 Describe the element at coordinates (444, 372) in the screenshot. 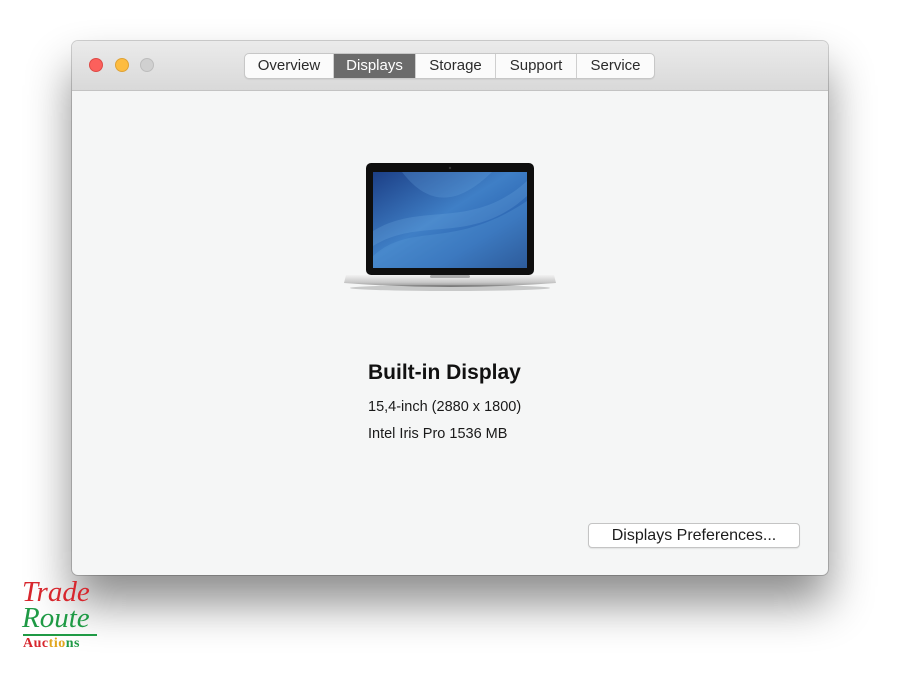

I see `display-title: Built-in Display` at that location.